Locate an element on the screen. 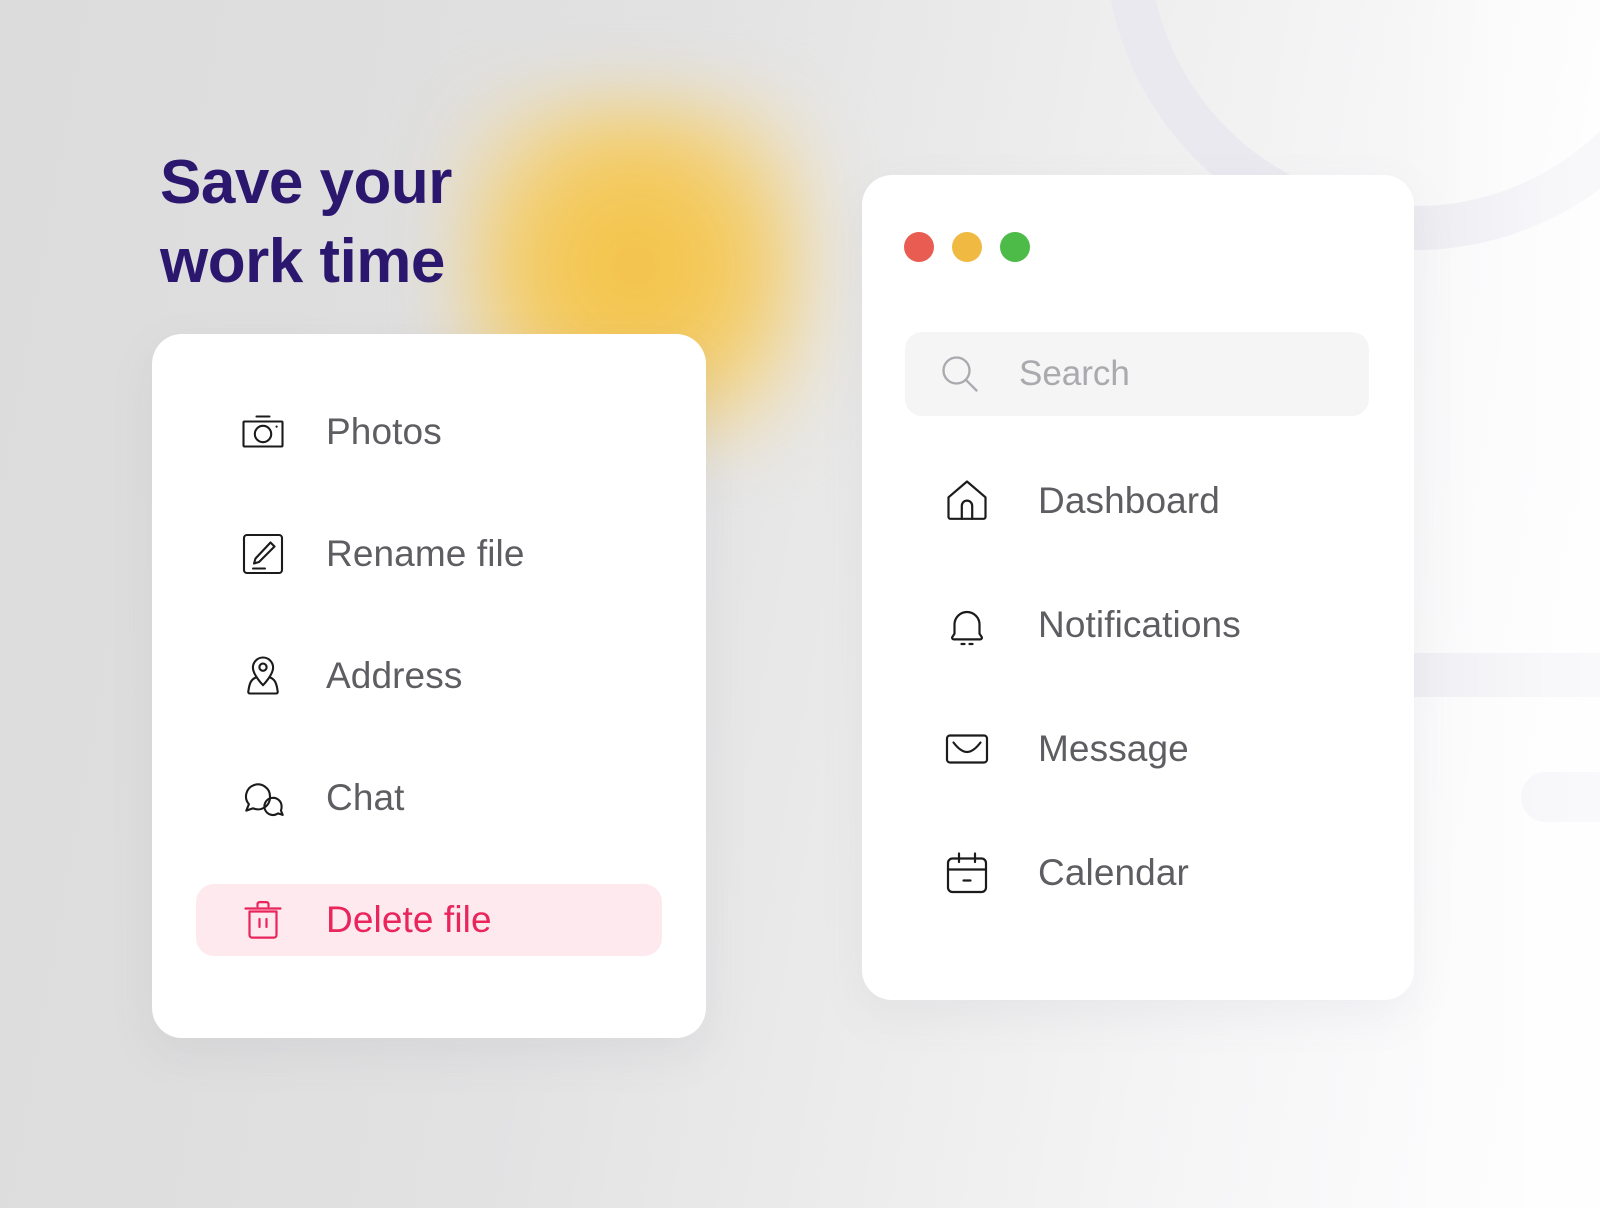 Image resolution: width=1600 pixels, height=1208 pixels. search-icon is located at coordinates (960, 374).